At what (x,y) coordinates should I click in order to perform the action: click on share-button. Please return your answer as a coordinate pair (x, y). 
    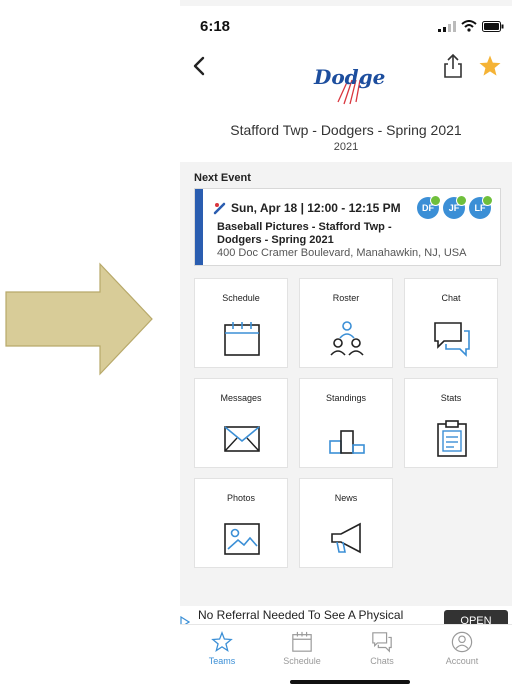
    Looking at the image, I should click on (453, 66).